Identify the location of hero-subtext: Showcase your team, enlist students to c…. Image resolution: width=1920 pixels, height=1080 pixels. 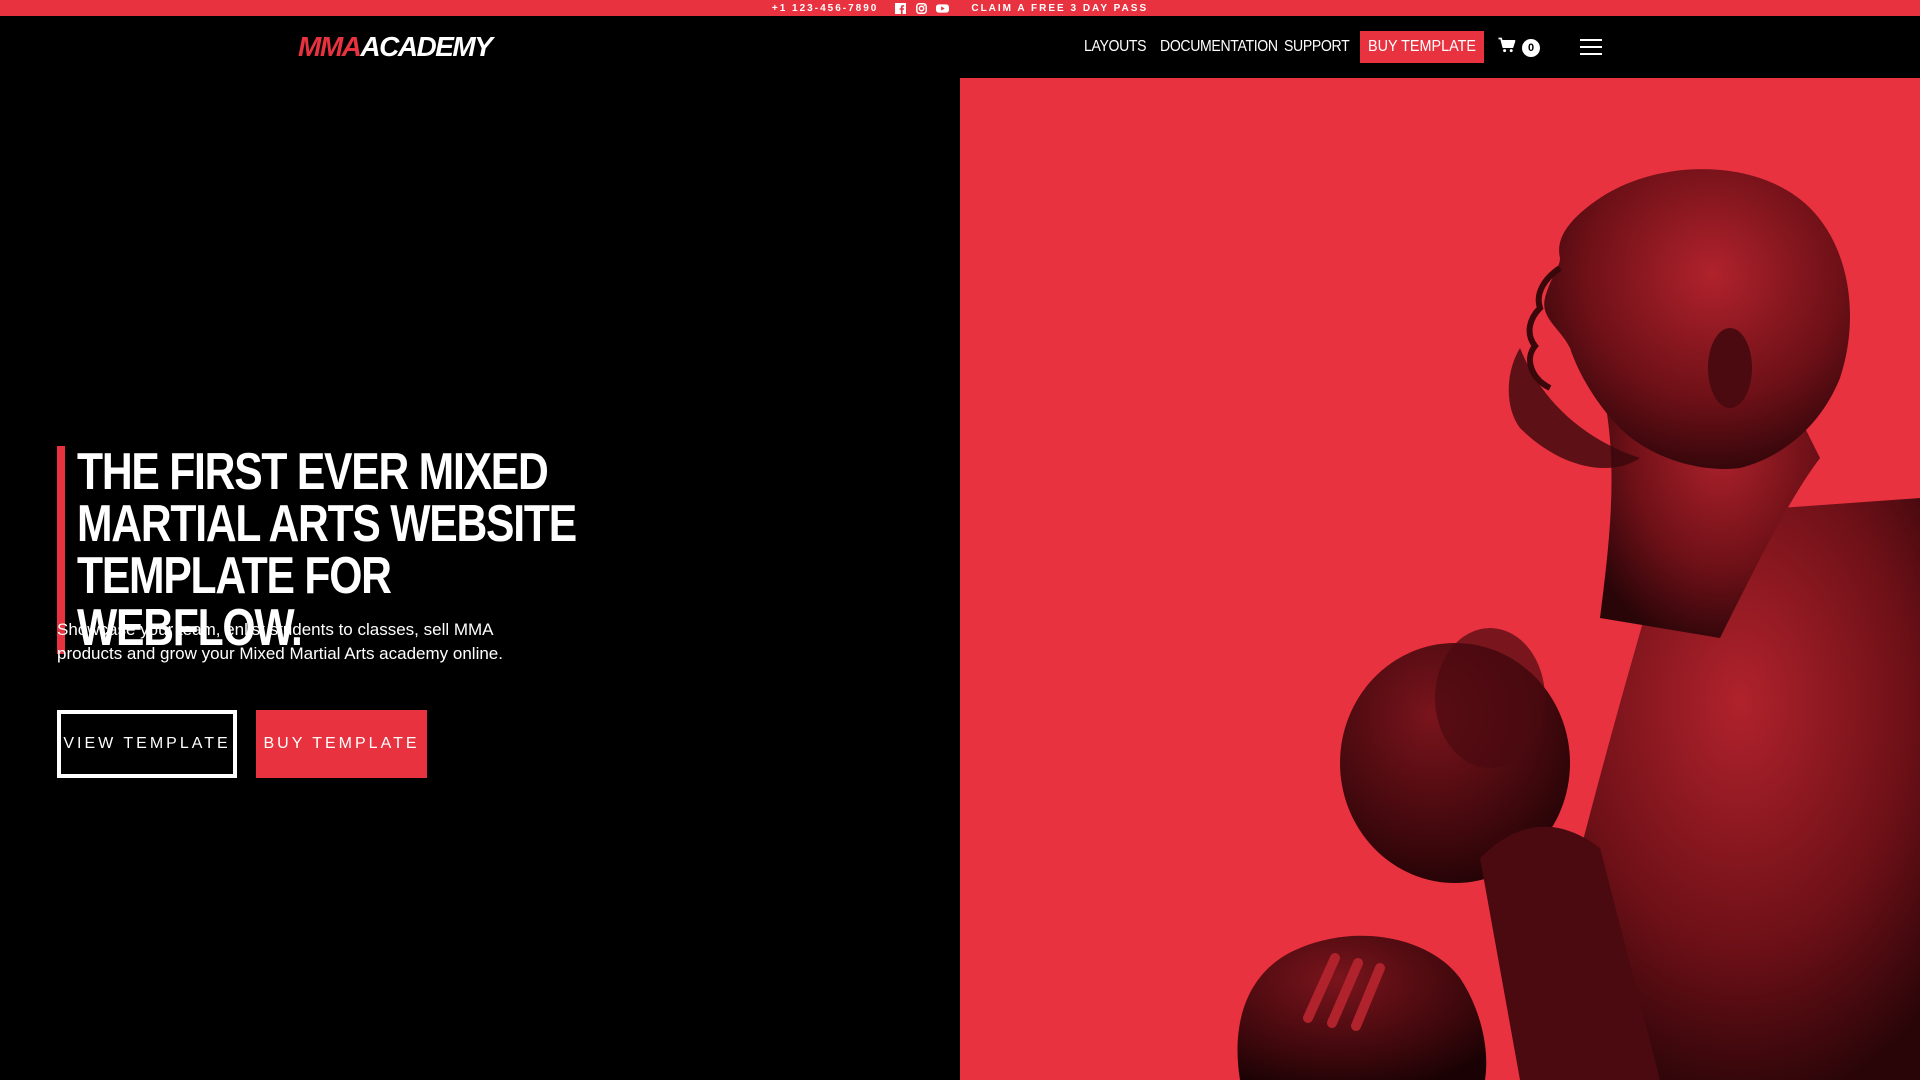
(280, 641).